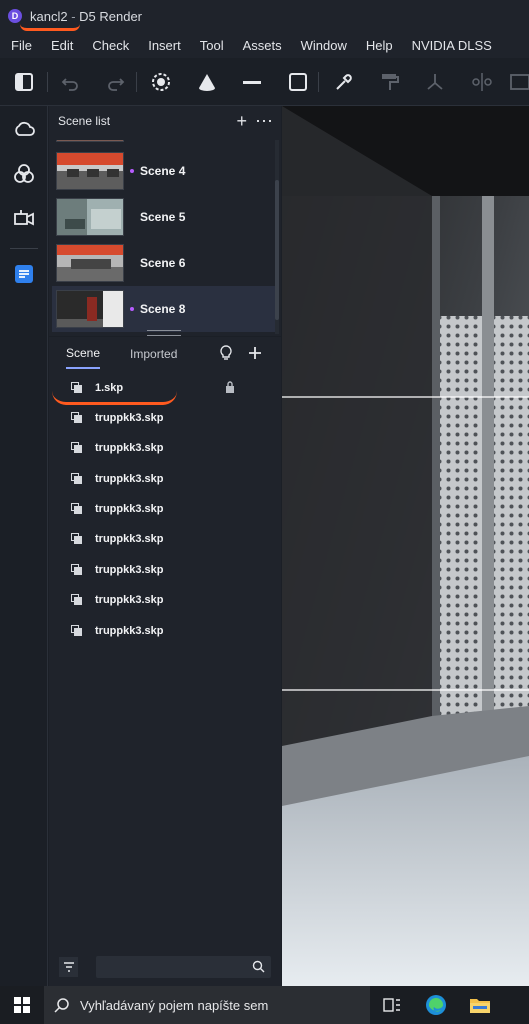 Image resolution: width=529 pixels, height=1024 pixels. I want to click on scene-list-header: Scene list + ⋯, so click(165, 121).